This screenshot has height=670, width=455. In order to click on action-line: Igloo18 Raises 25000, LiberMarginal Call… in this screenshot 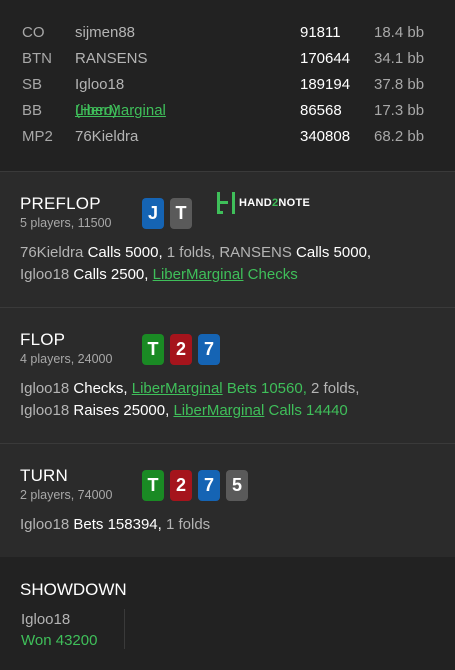, I will do `click(184, 411)`.